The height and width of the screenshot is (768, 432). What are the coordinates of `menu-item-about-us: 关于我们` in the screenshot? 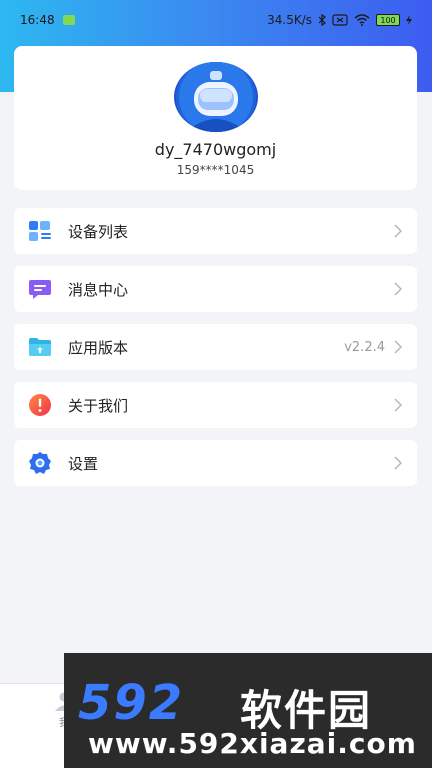 It's located at (215, 405).